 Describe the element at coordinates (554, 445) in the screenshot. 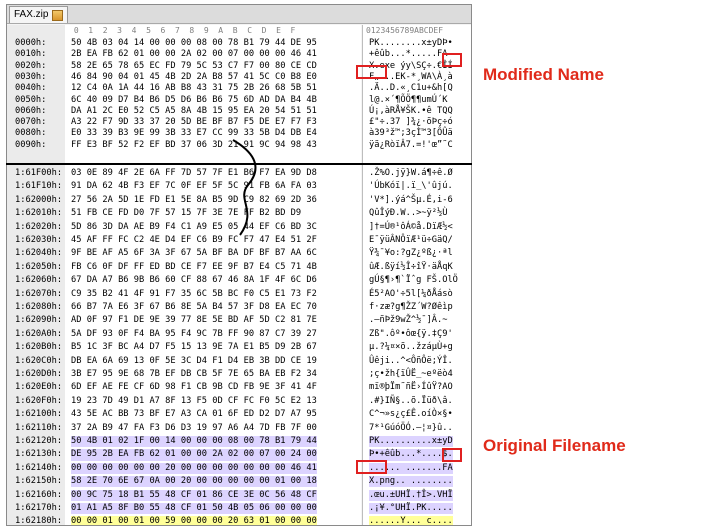

I see `original-filename-label: Original Filename` at that location.